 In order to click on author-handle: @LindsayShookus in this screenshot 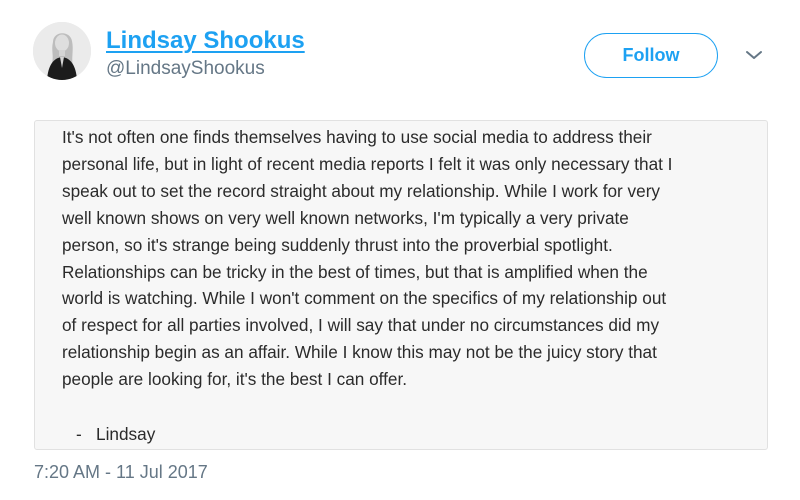, I will do `click(185, 69)`.